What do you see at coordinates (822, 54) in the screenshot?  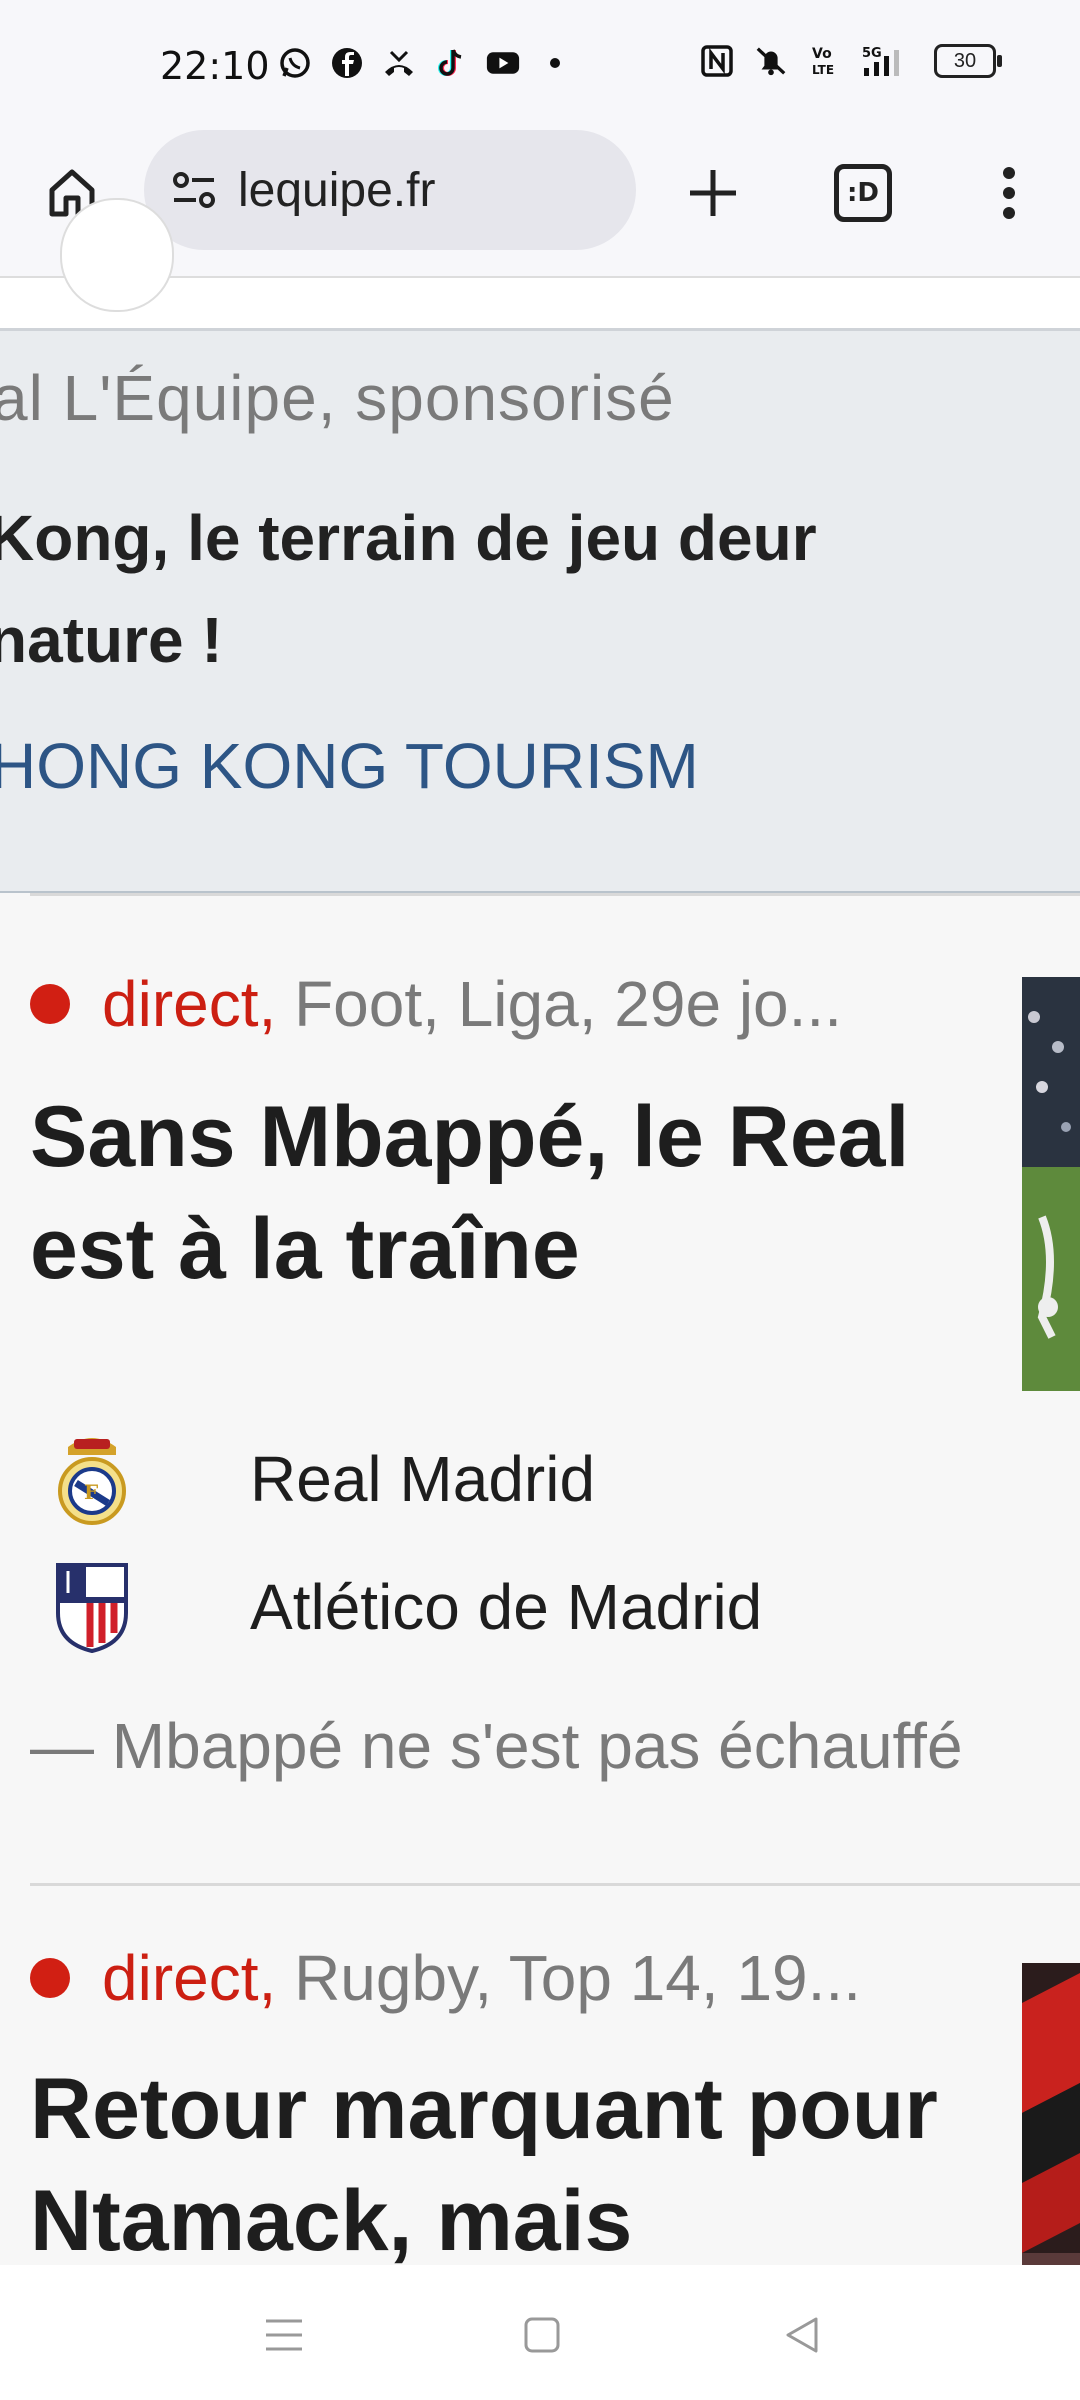 I see `svg-text: Vo` at bounding box center [822, 54].